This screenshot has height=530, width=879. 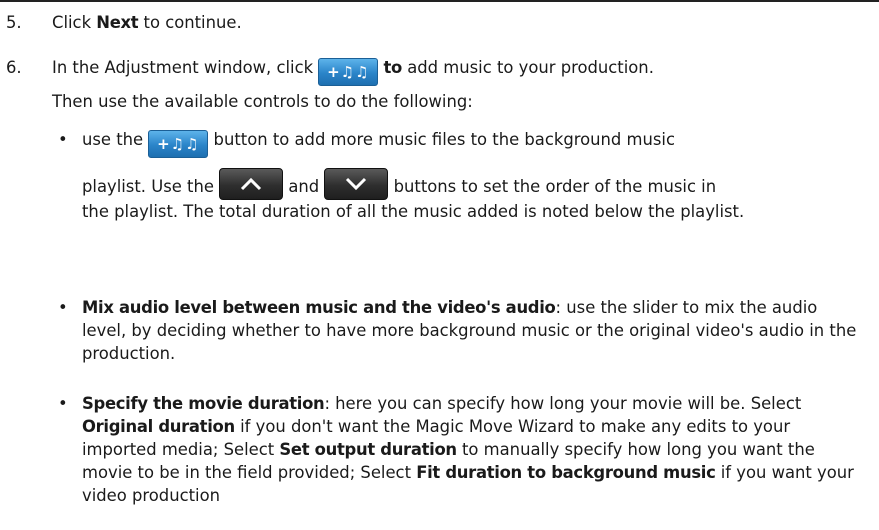 What do you see at coordinates (14, 67) in the screenshot?
I see `step-number: 6.` at bounding box center [14, 67].